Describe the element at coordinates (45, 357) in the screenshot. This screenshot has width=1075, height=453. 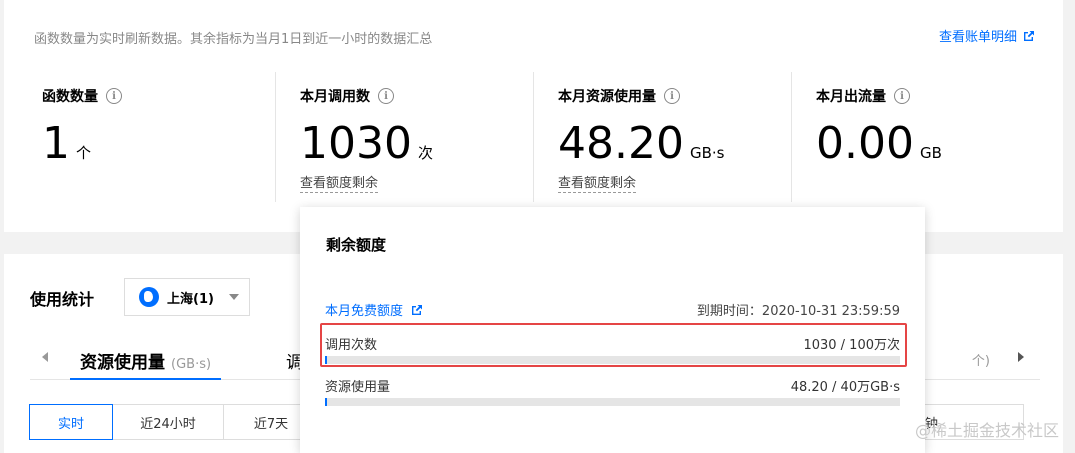
I see `scroll-left-icon` at that location.